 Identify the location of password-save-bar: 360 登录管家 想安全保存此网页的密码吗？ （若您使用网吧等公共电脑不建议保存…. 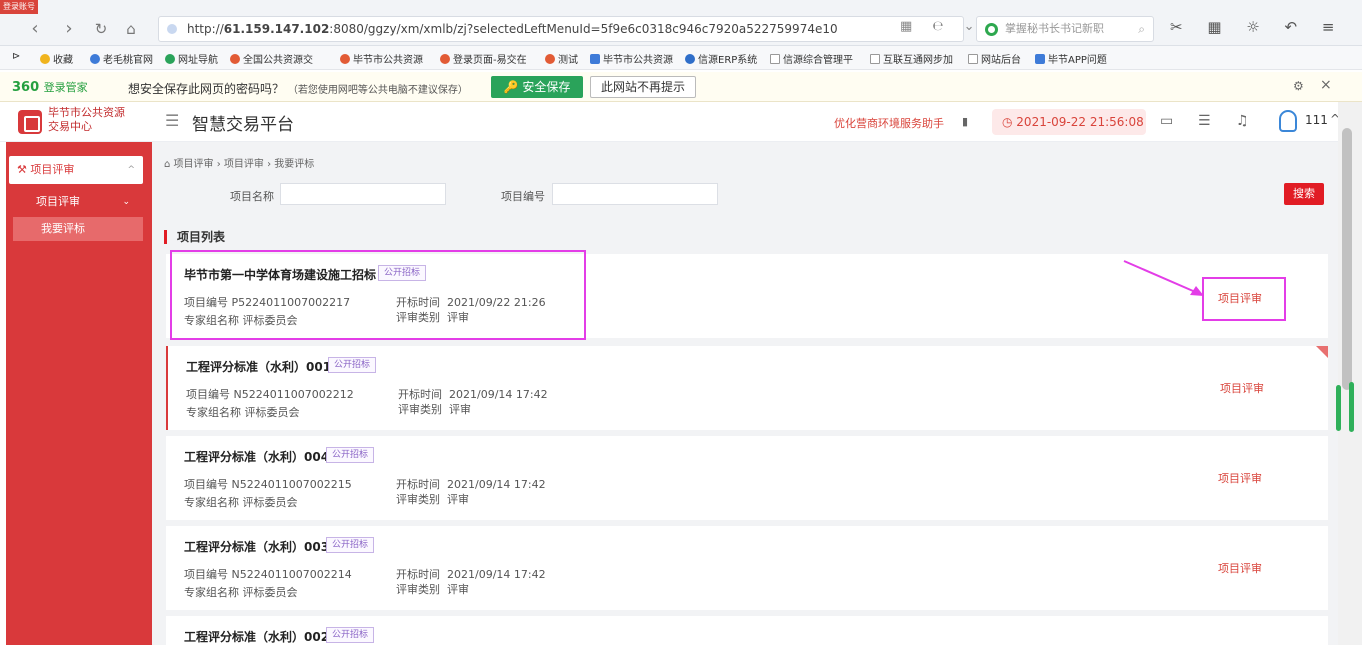
(681, 87).